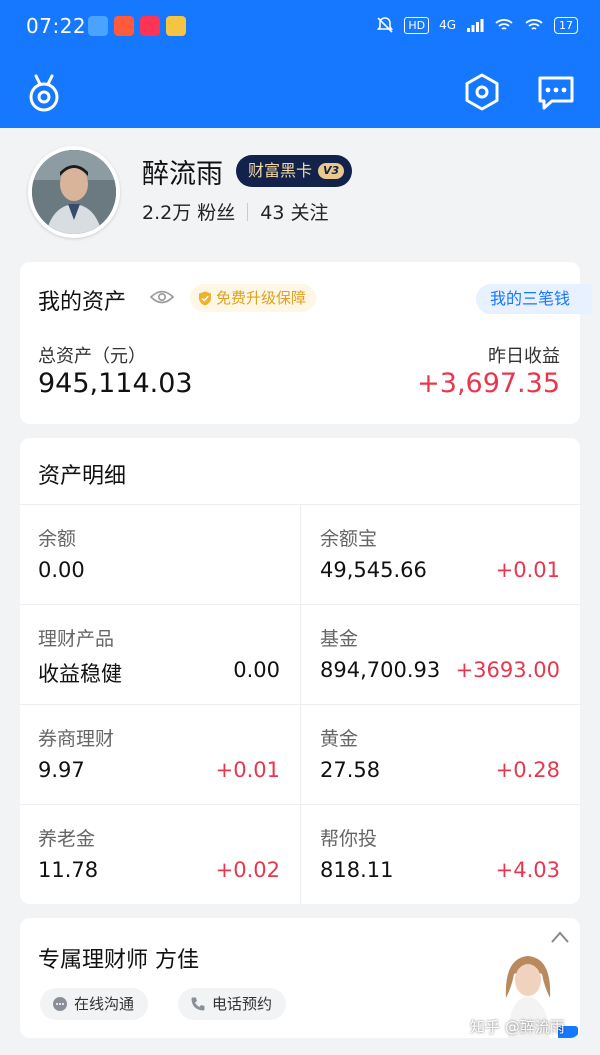  I want to click on app-header: 07:22 HD 4G 17, so click(300, 64).